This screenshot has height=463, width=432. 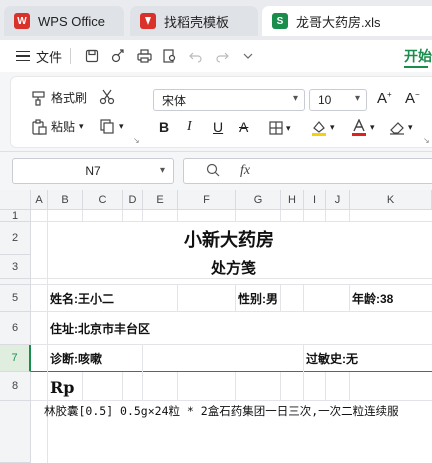 What do you see at coordinates (292, 200) in the screenshot?
I see `column-header: H` at bounding box center [292, 200].